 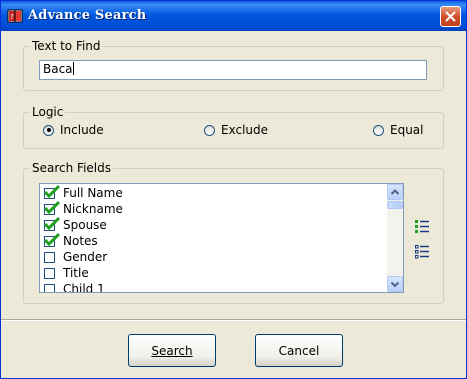 I want to click on radio-exclude: Exclude, so click(x=236, y=130).